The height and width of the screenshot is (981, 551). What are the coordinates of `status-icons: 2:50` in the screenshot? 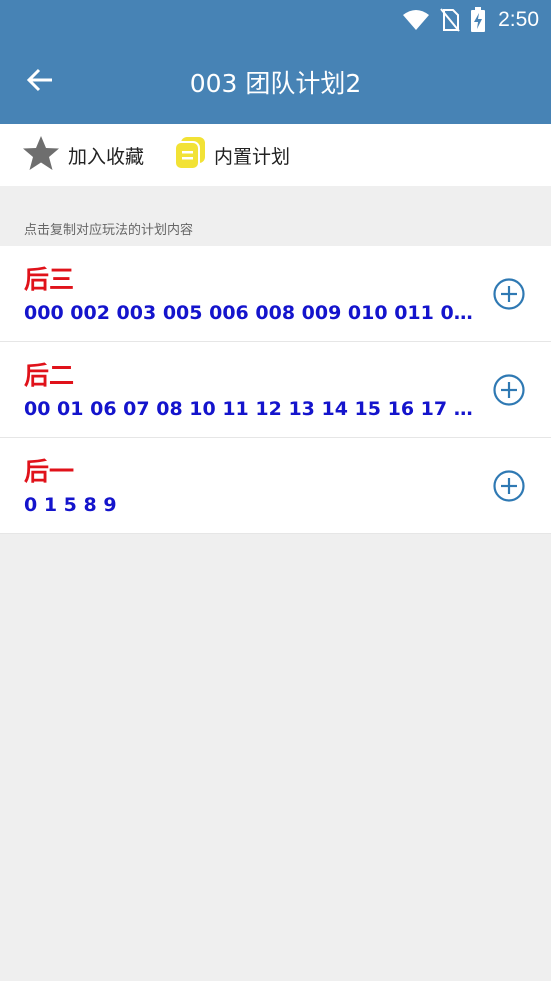 It's located at (470, 20).